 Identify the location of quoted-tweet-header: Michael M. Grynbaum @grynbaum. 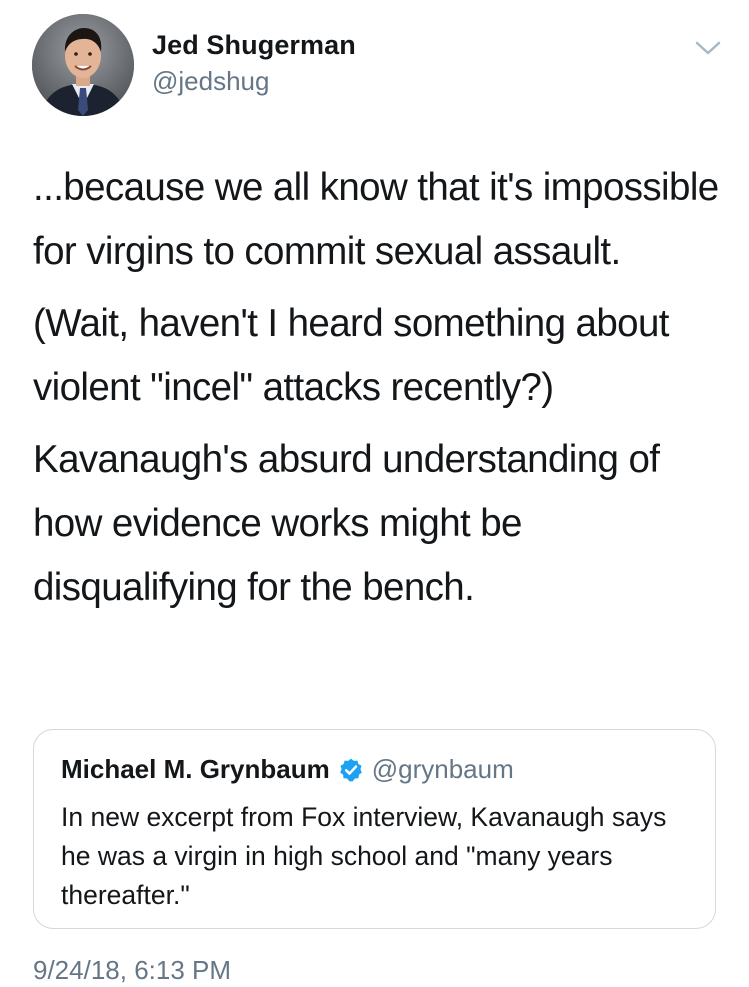
(287, 769).